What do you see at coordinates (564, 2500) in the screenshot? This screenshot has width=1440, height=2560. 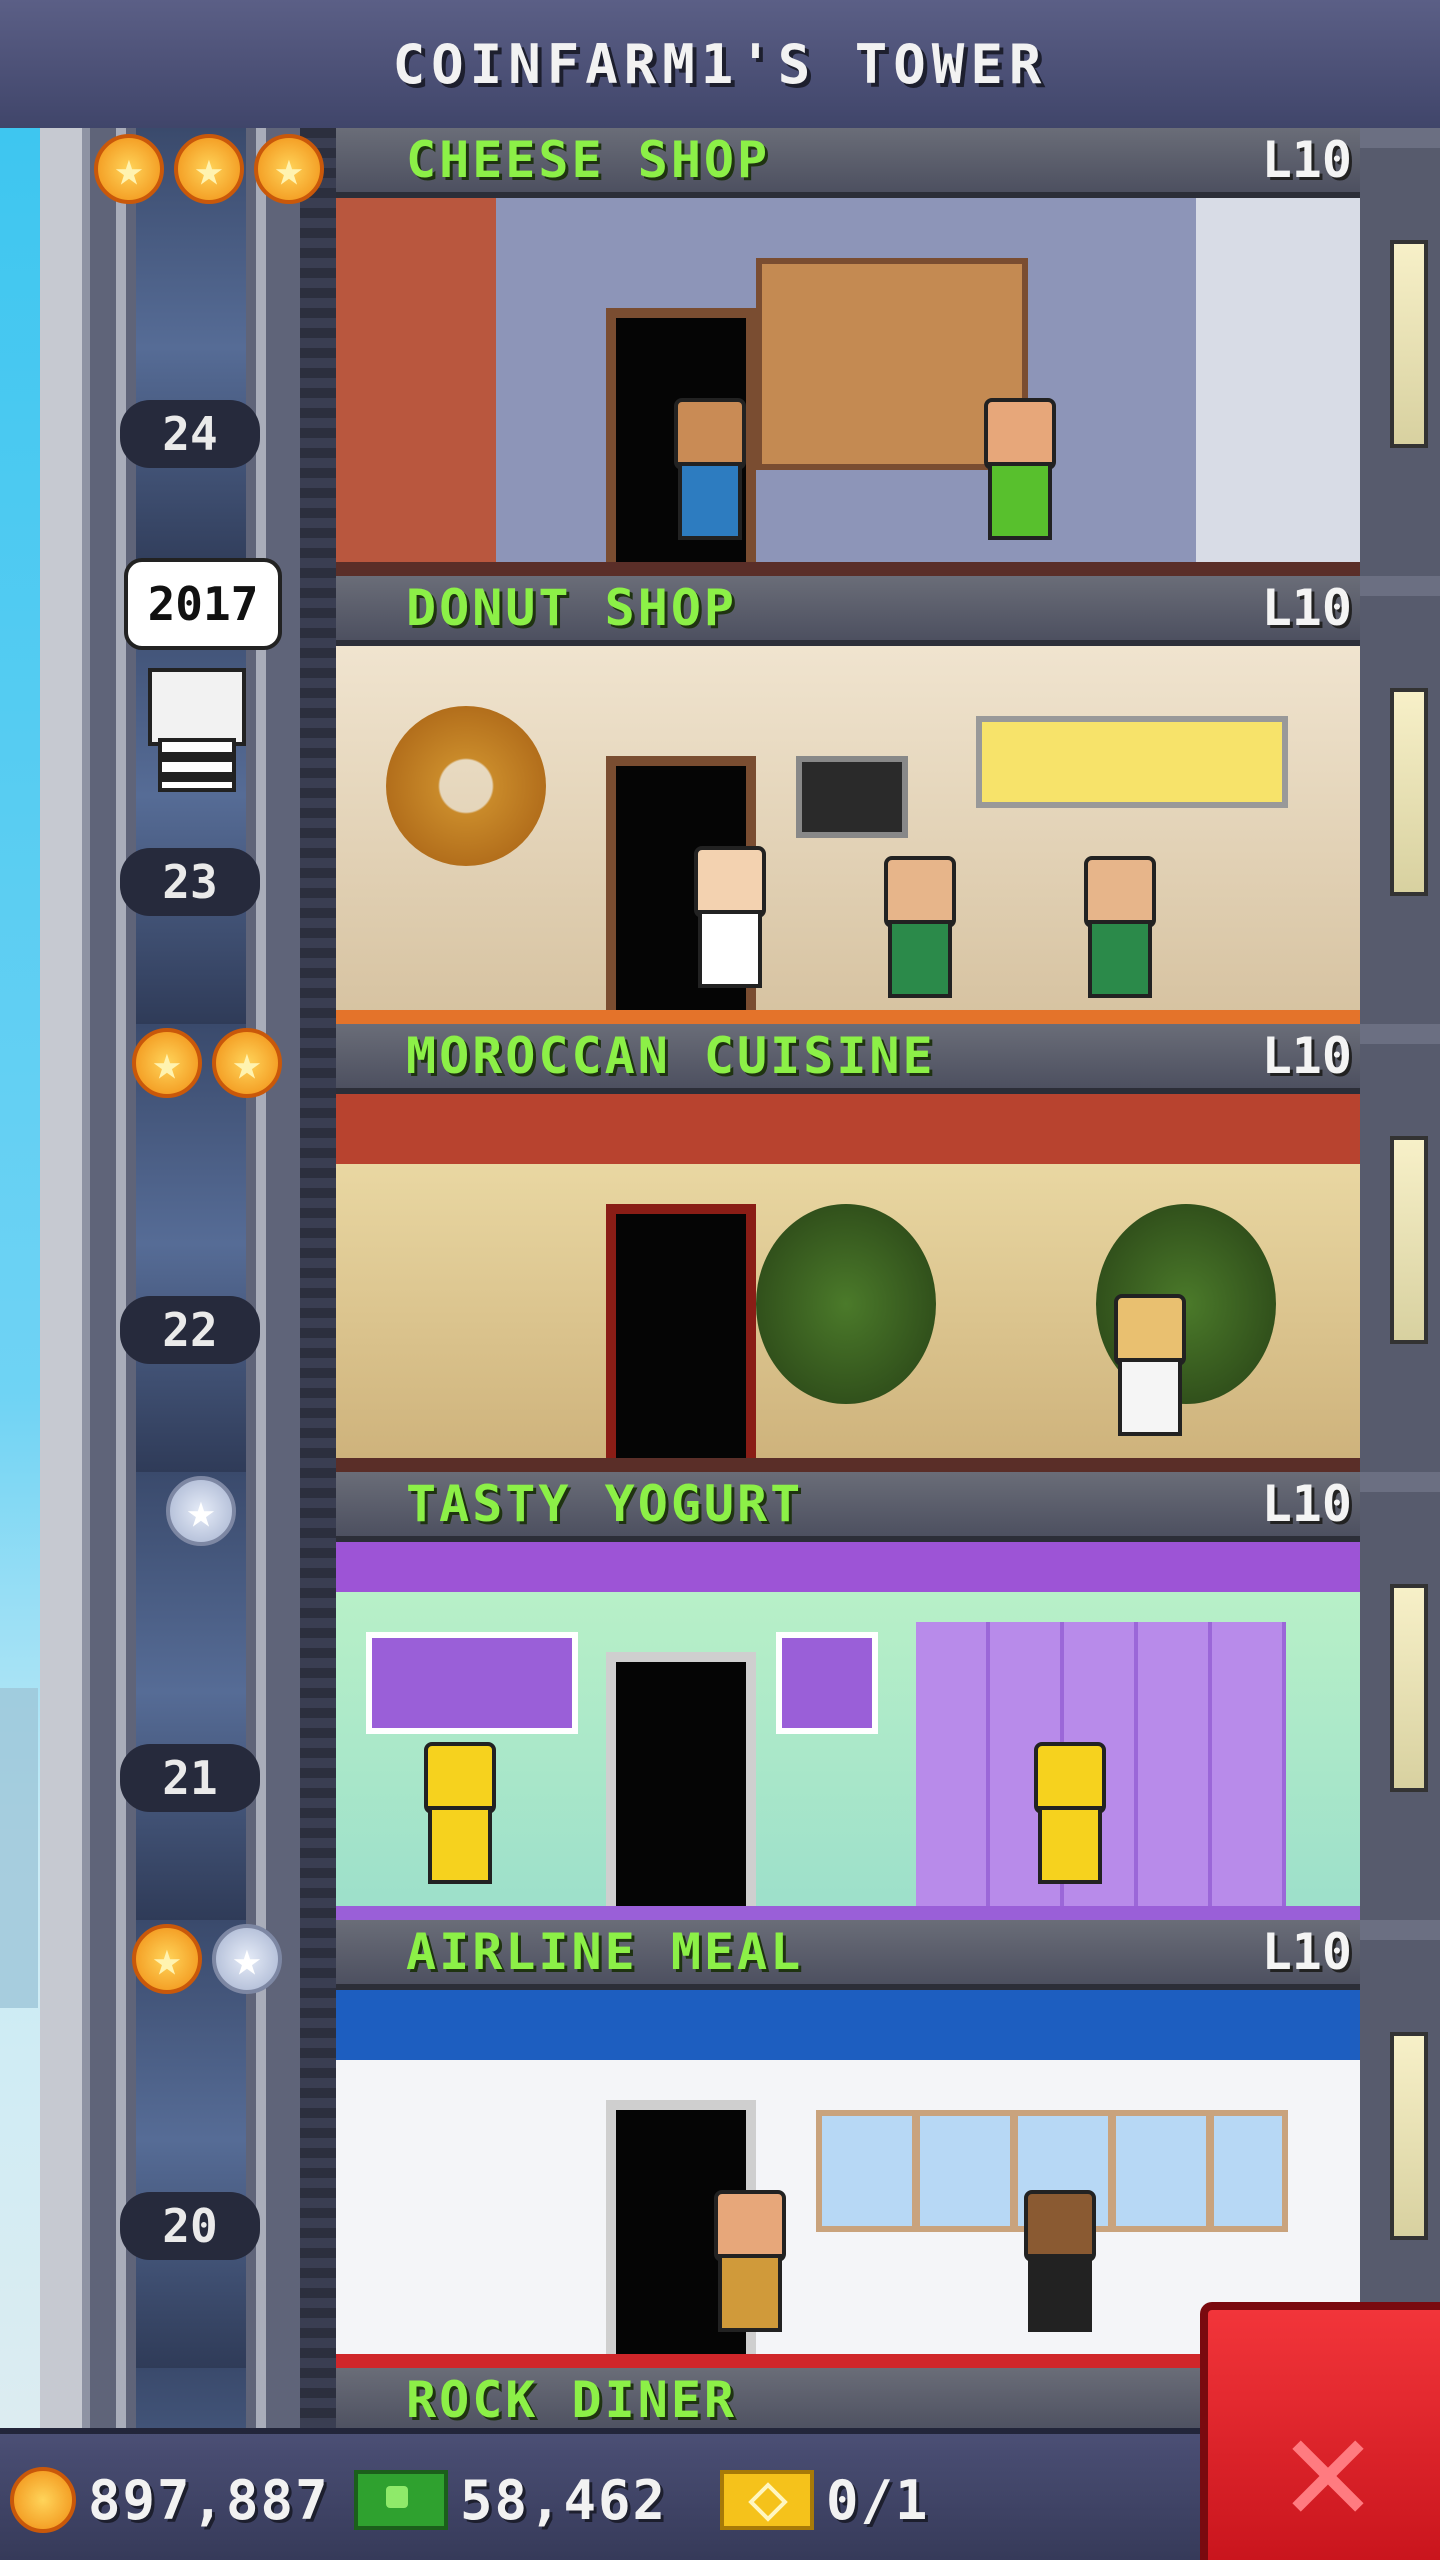 I see `bux-value: 58,462` at bounding box center [564, 2500].